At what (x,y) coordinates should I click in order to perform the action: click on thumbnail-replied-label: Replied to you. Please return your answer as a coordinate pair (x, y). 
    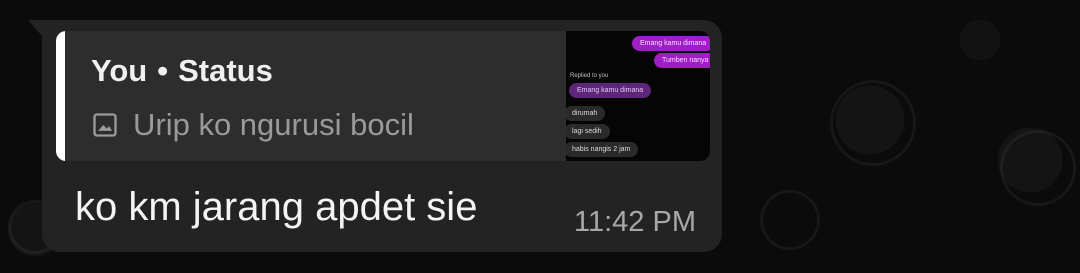
    Looking at the image, I should click on (589, 76).